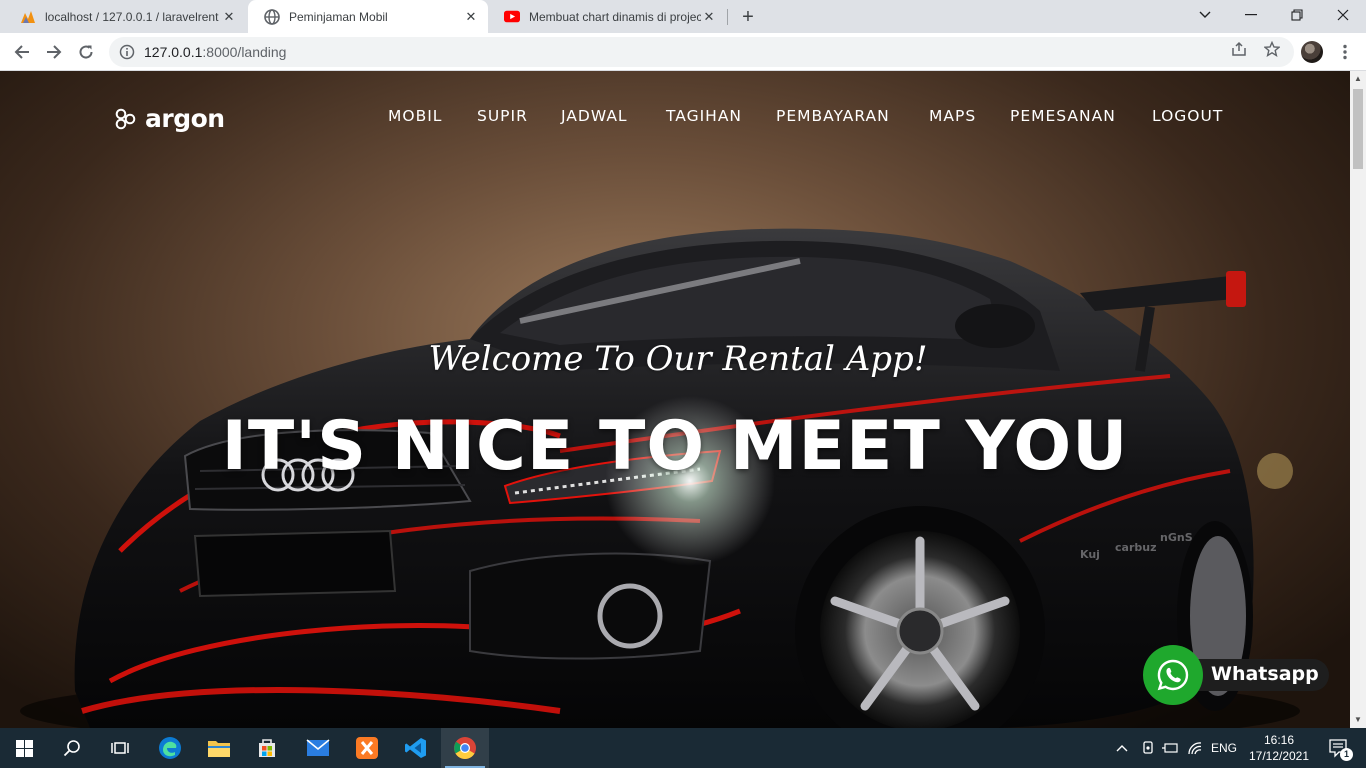 The width and height of the screenshot is (1366, 768). What do you see at coordinates (1063, 116) in the screenshot?
I see `nav-pemesanan: PEMESANAN` at bounding box center [1063, 116].